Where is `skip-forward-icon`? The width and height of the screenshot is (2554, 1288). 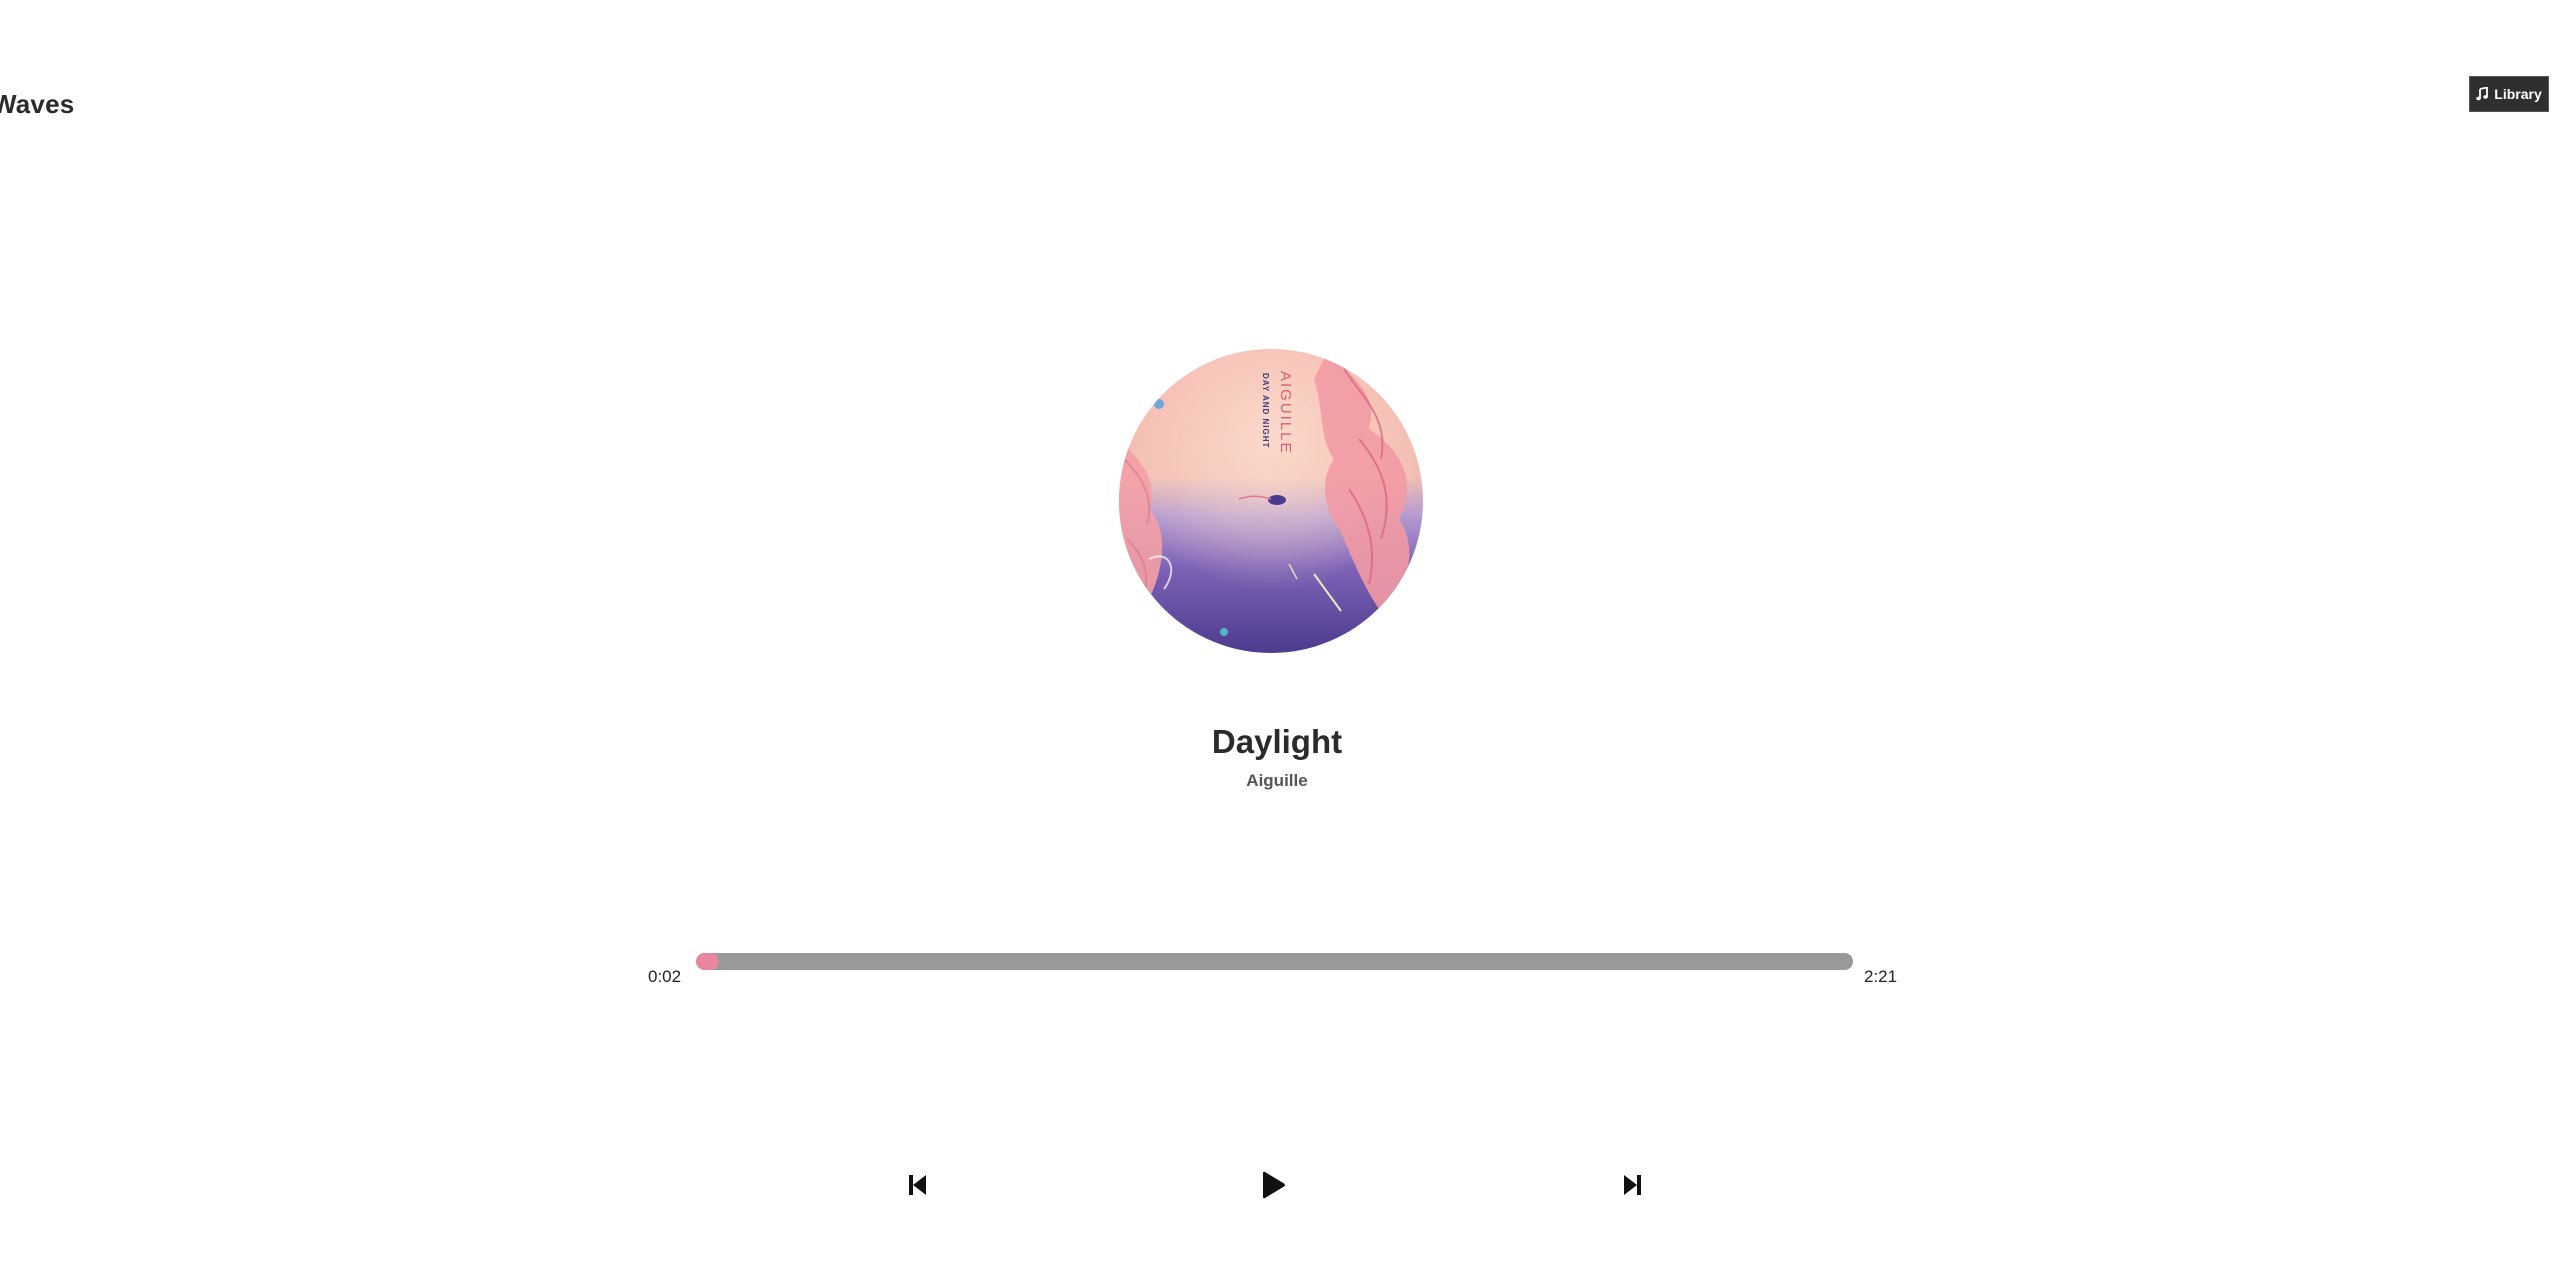 skip-forward-icon is located at coordinates (1632, 1187).